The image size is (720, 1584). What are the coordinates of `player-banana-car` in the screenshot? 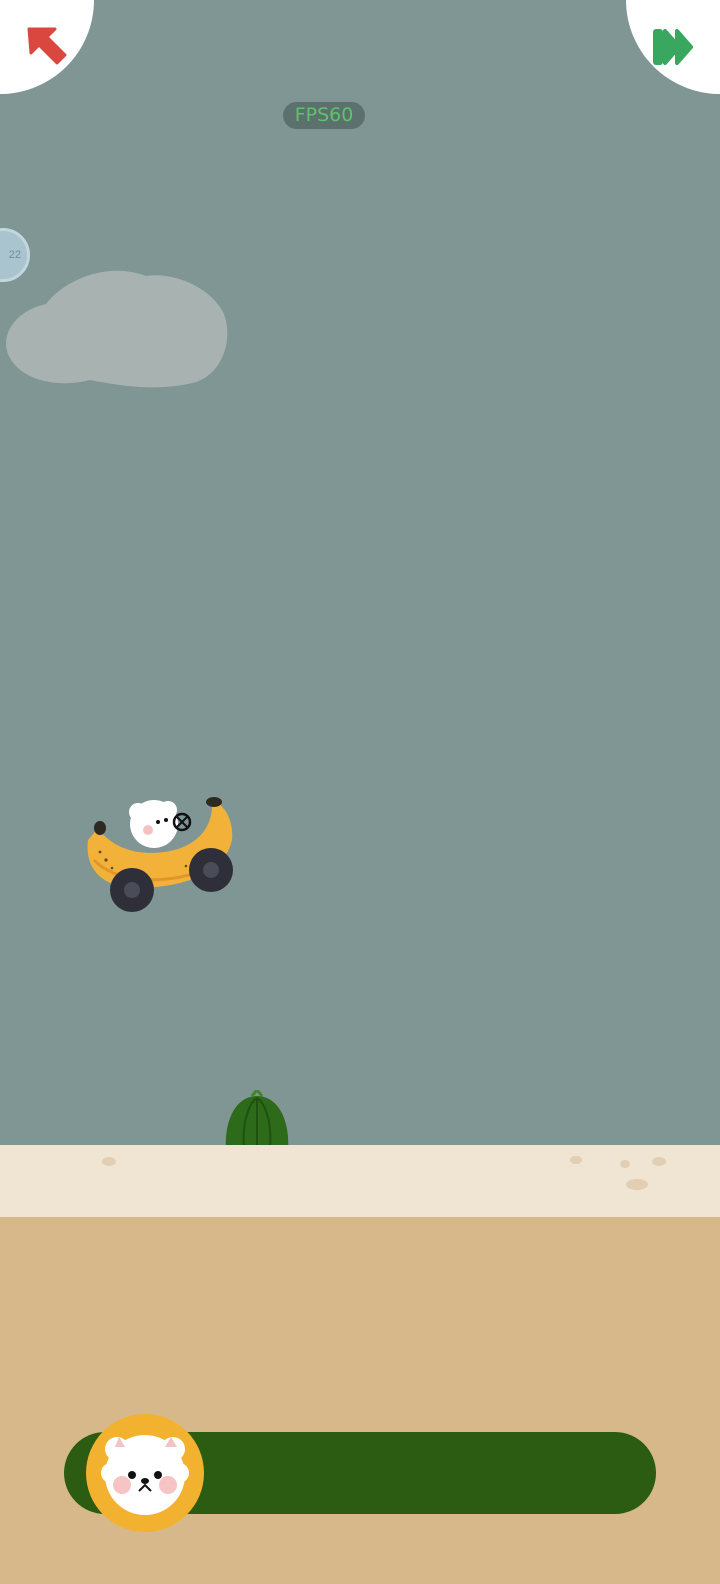 It's located at (160, 854).